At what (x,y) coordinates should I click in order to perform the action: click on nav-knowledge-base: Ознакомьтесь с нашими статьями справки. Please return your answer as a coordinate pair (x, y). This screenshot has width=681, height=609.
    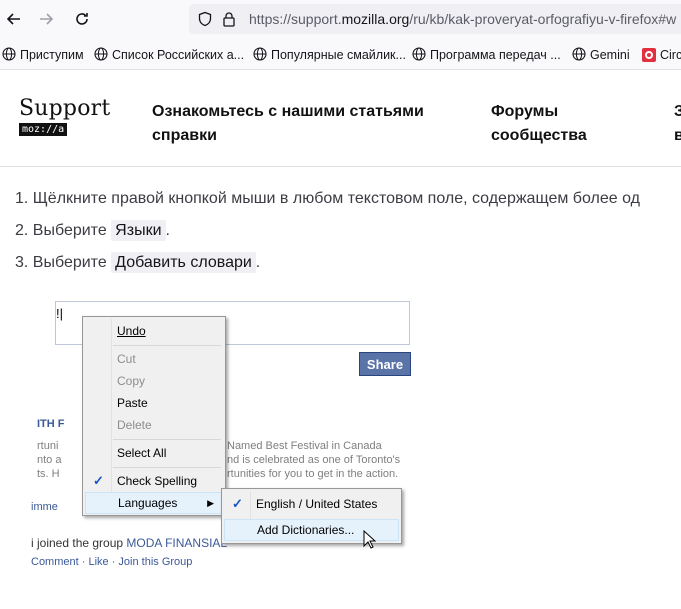
    Looking at the image, I should click on (302, 124).